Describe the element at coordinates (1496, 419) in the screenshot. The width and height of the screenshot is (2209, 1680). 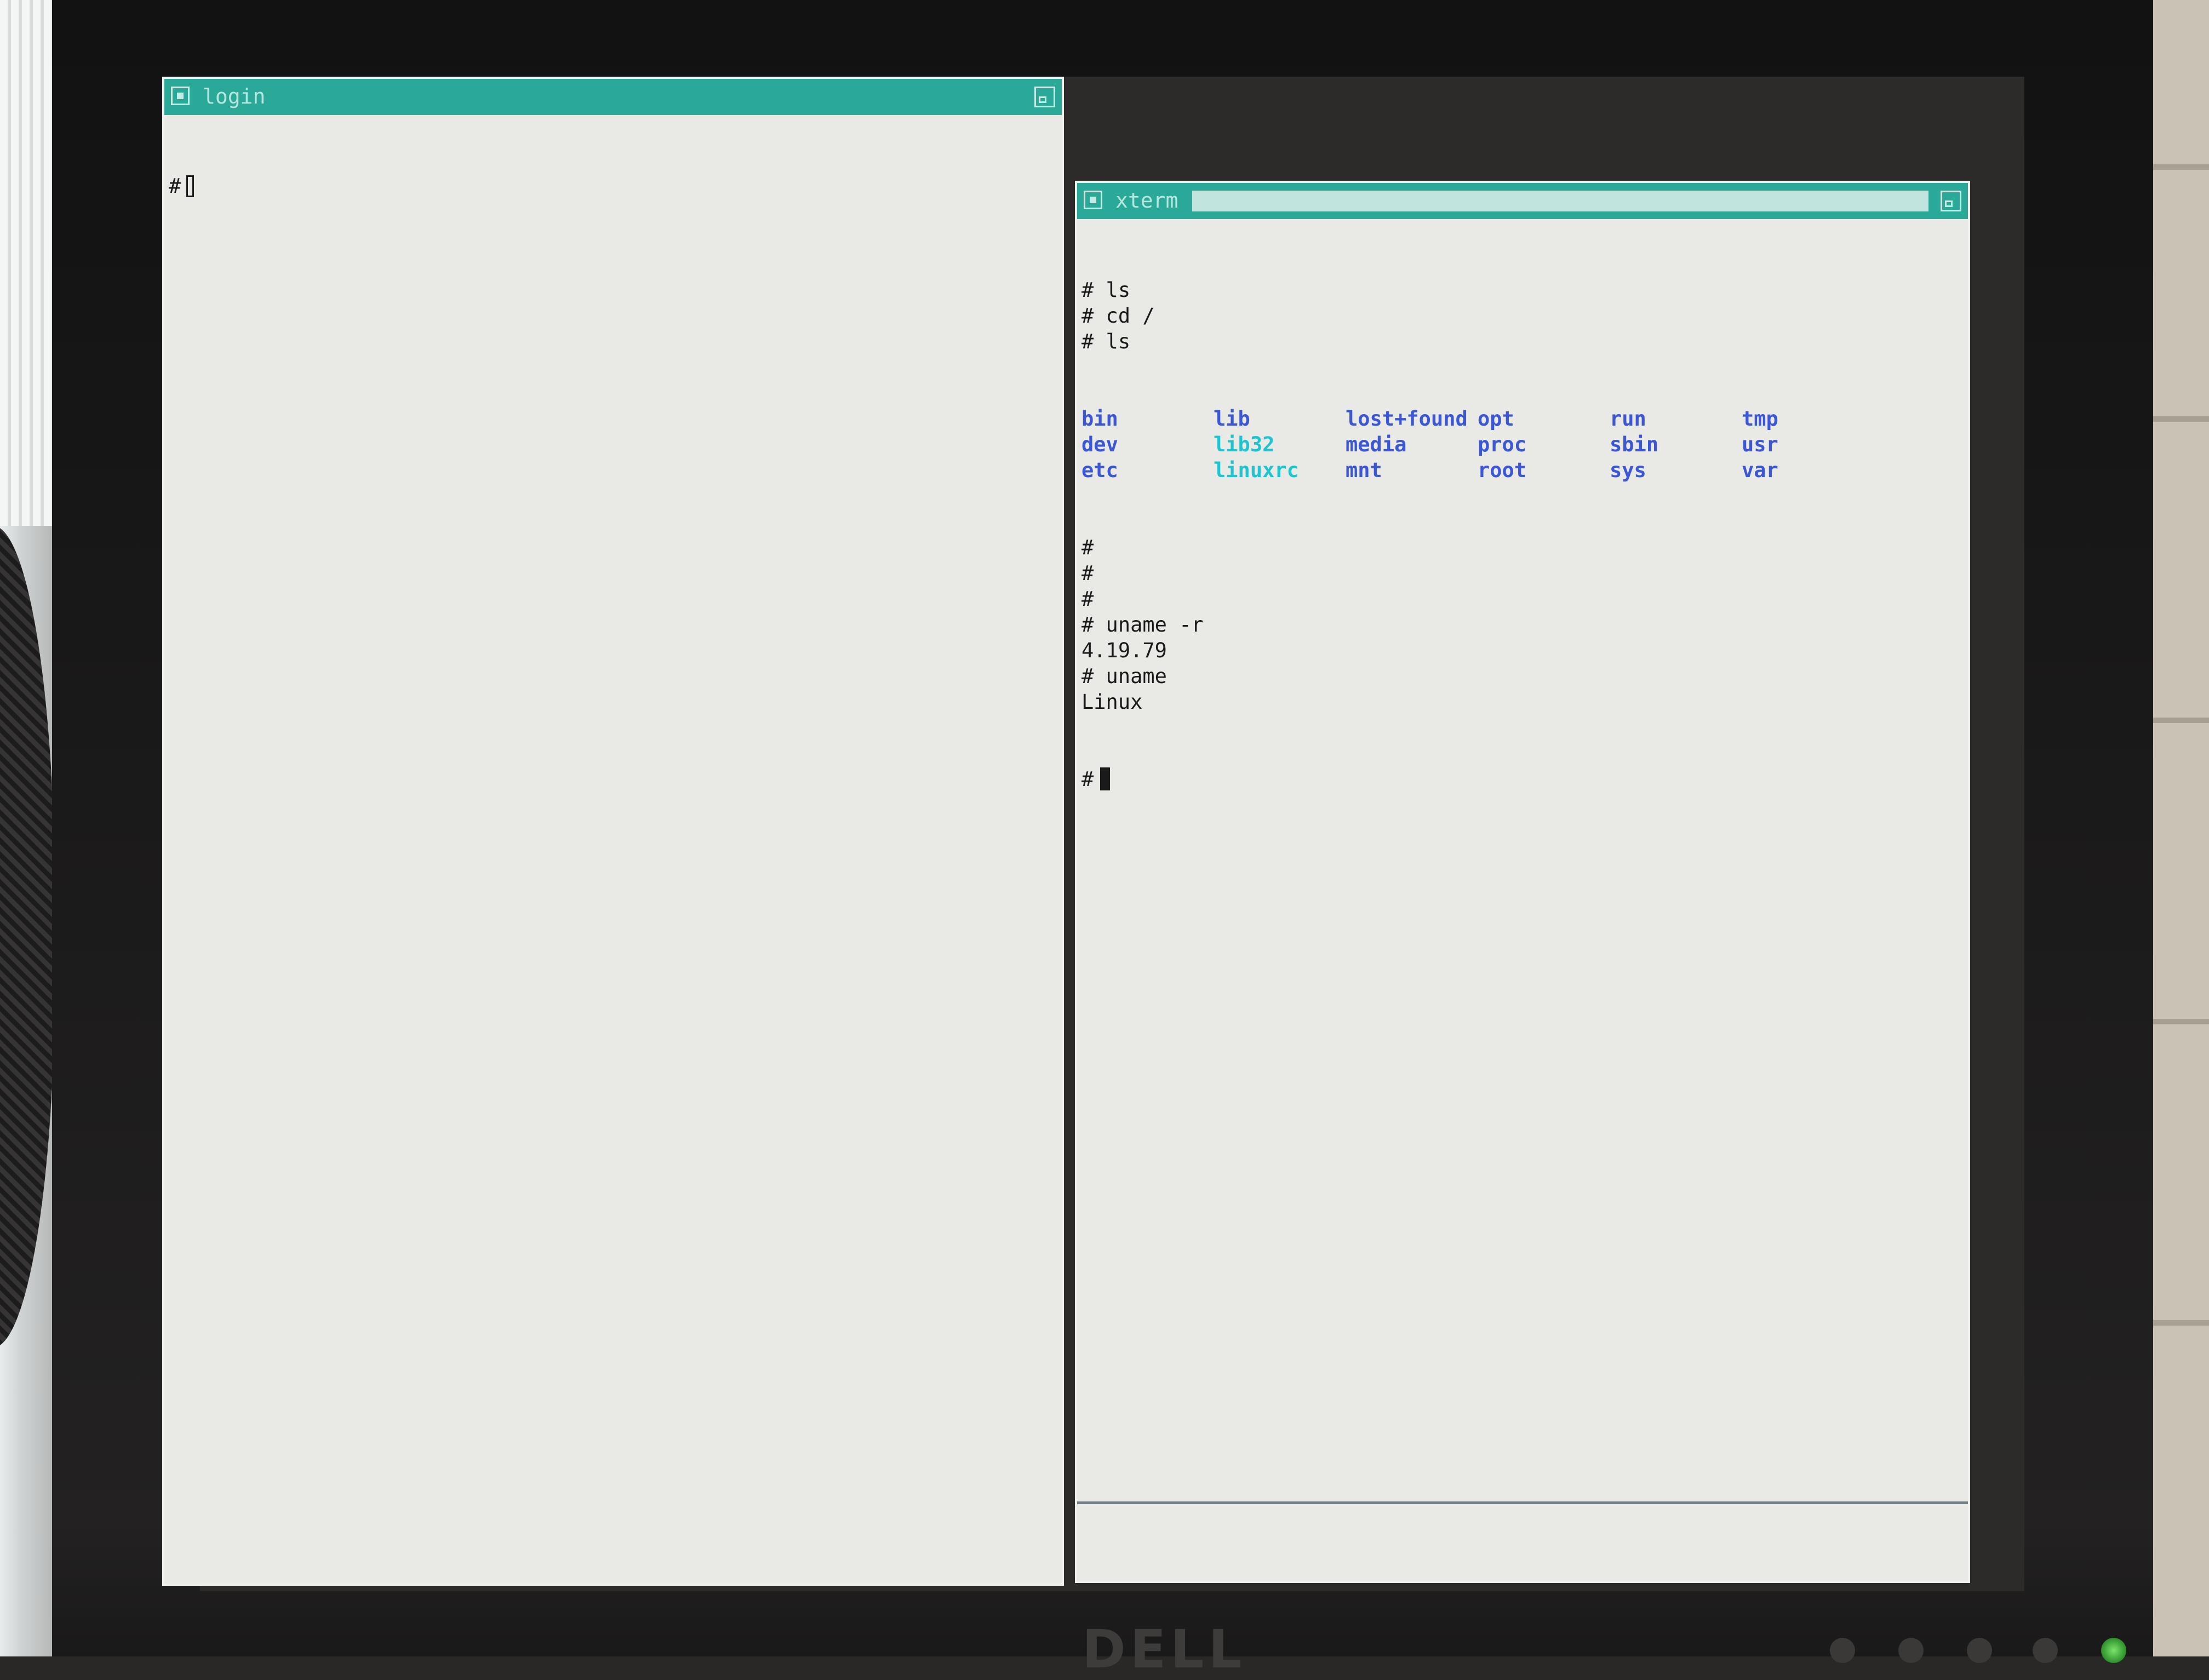
I see `ls-entry: opt` at that location.